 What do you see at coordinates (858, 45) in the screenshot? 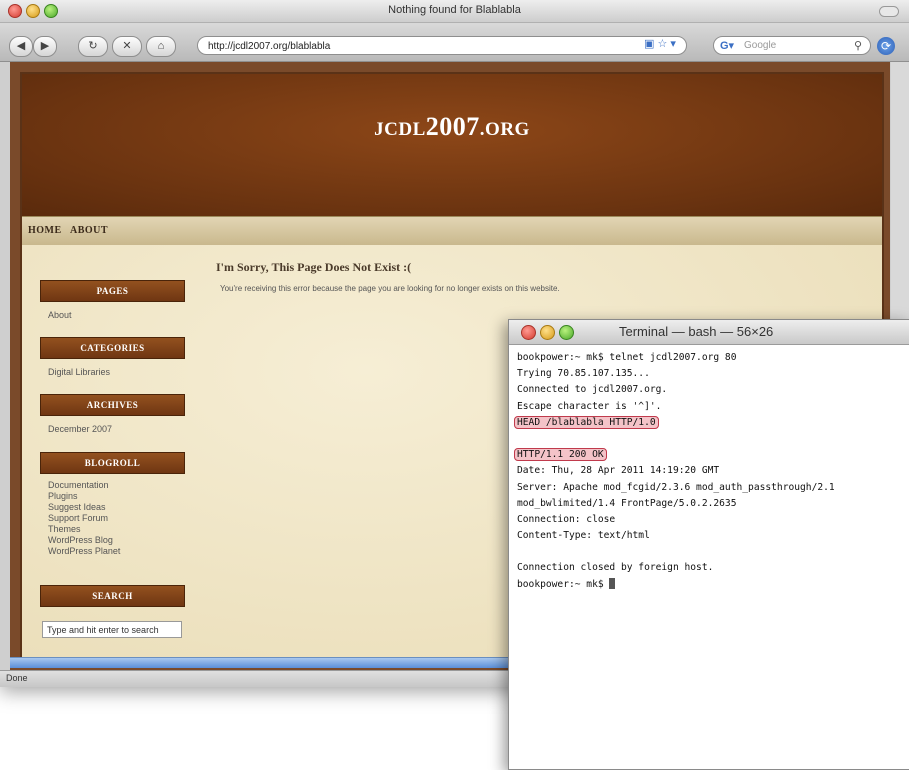
I see `search-icon: ⚲` at bounding box center [858, 45].